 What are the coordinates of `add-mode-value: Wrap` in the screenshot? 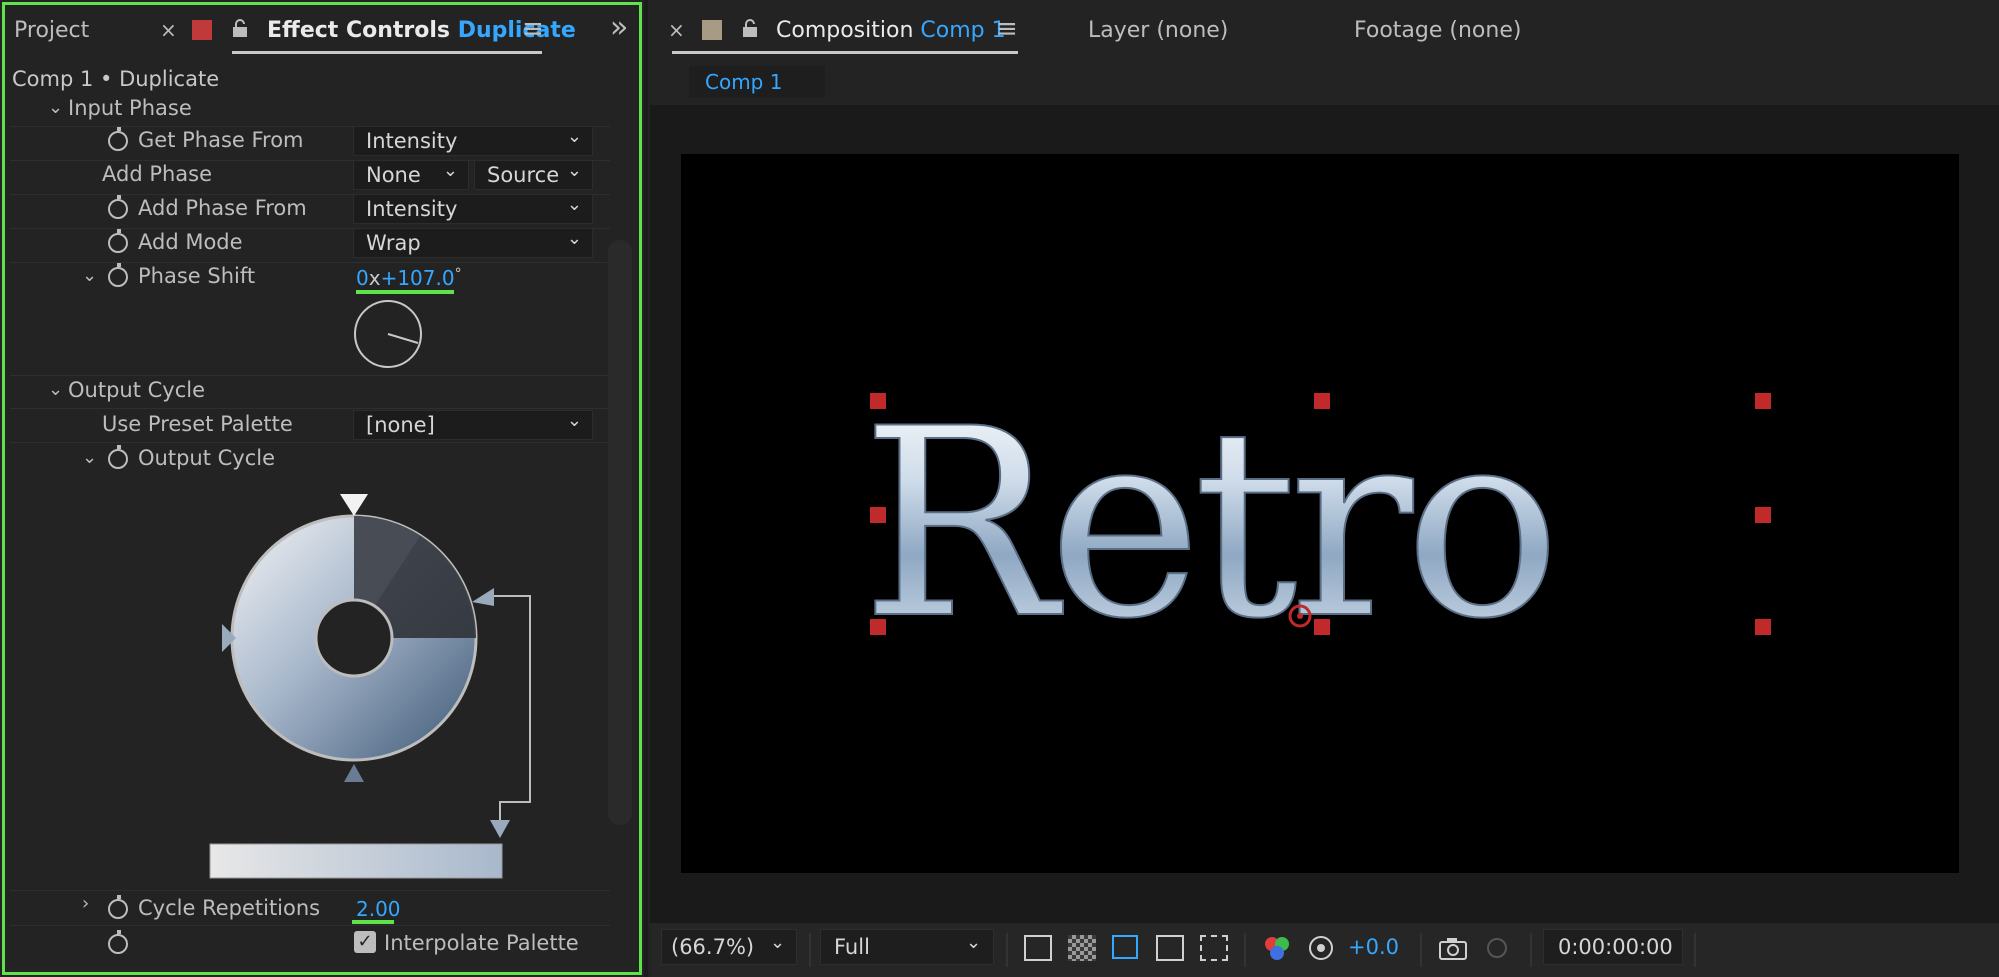 It's located at (393, 243).